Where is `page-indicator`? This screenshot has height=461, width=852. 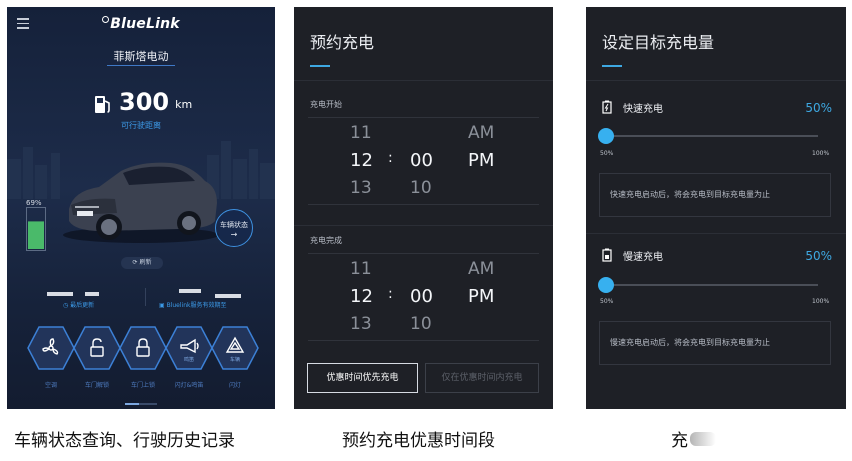
page-indicator is located at coordinates (141, 404).